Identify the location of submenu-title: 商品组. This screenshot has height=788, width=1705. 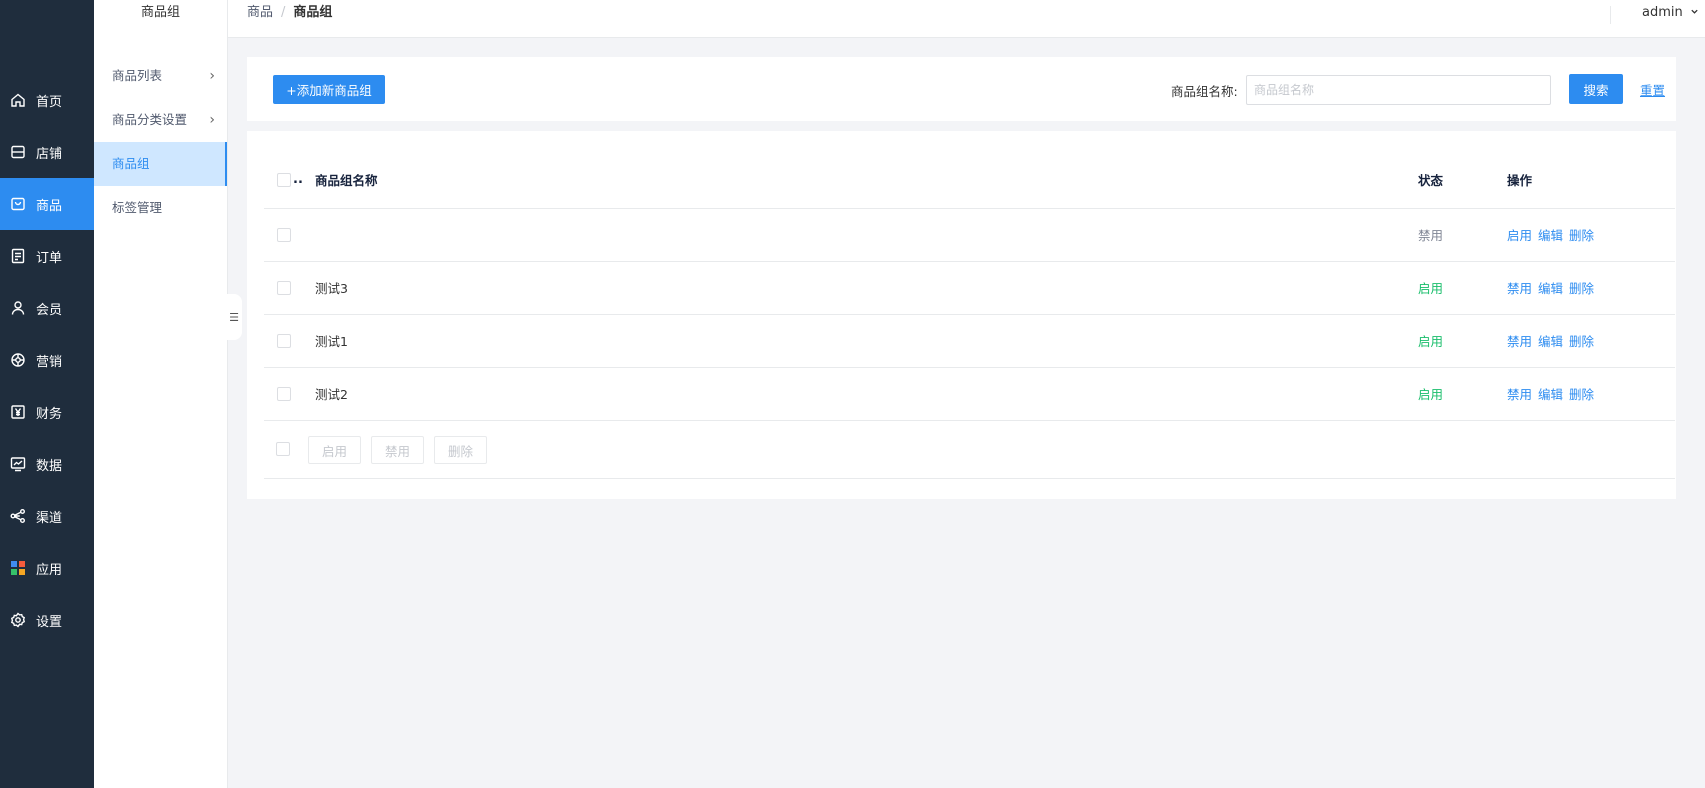
(160, 12).